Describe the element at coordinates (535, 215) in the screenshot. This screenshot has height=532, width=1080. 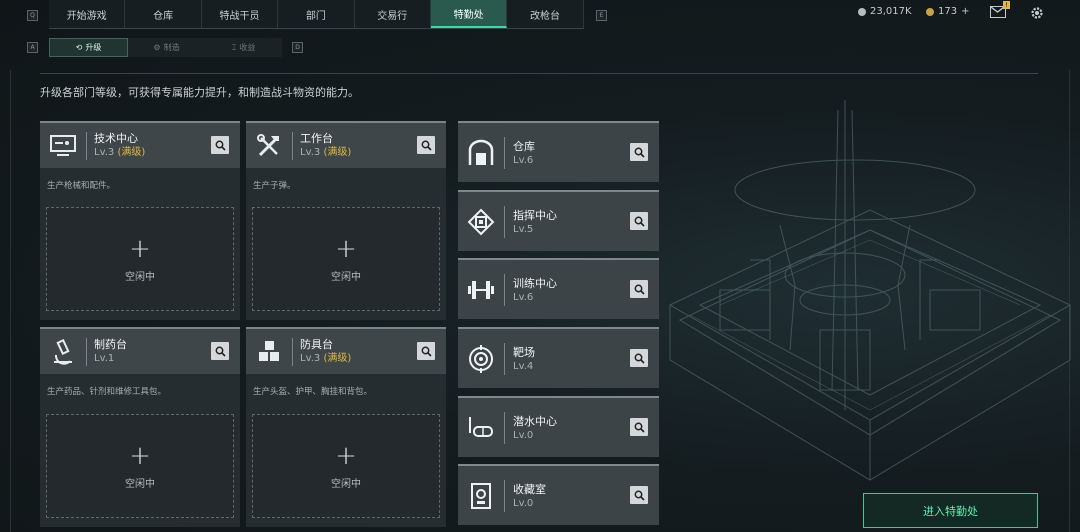
I see `facility-name: 指挥中心` at that location.